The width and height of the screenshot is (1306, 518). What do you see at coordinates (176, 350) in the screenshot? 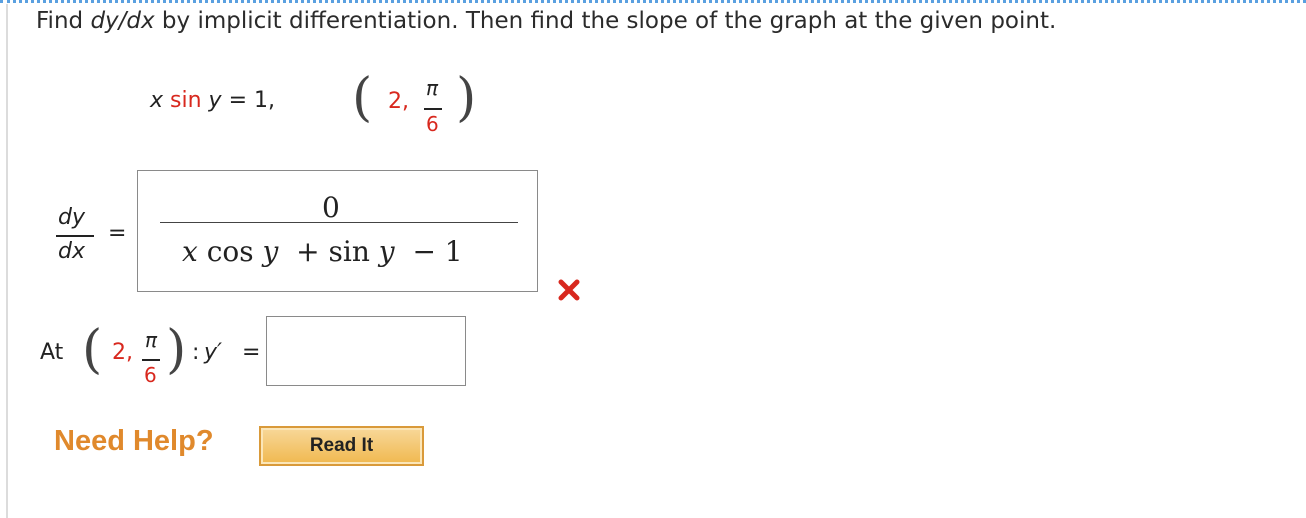
I see `slope-right-paren: )` at bounding box center [176, 350].